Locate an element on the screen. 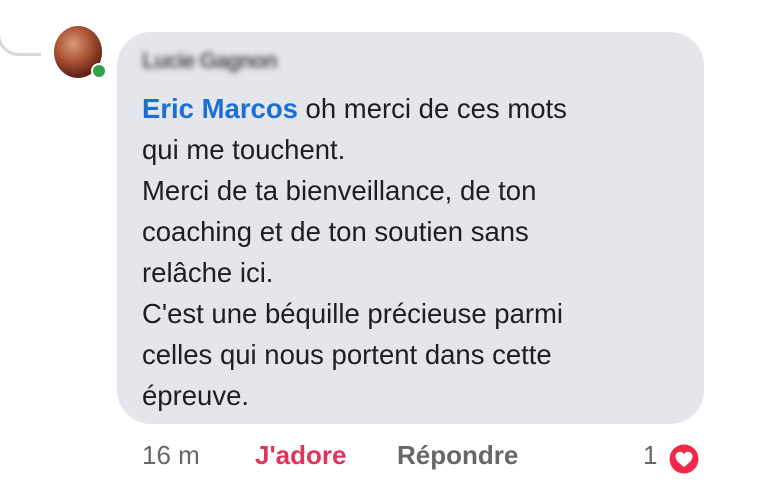 Image resolution: width=768 pixels, height=486 pixels. online-status-dot is located at coordinates (99, 71).